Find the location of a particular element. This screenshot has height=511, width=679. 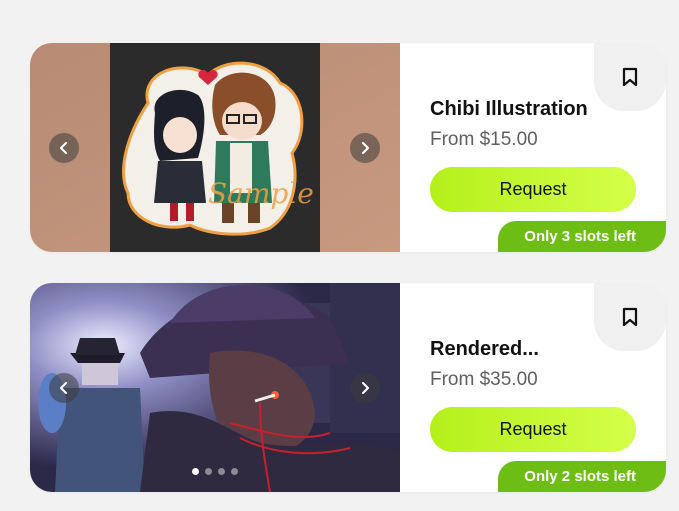

listing-title: Chibi Illustration is located at coordinates (509, 109).